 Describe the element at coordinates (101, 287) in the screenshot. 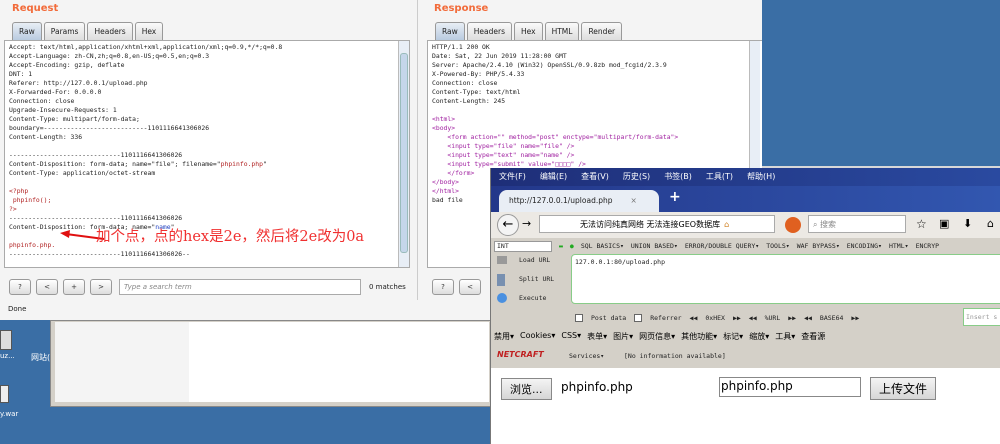

I see `next-button: >` at that location.